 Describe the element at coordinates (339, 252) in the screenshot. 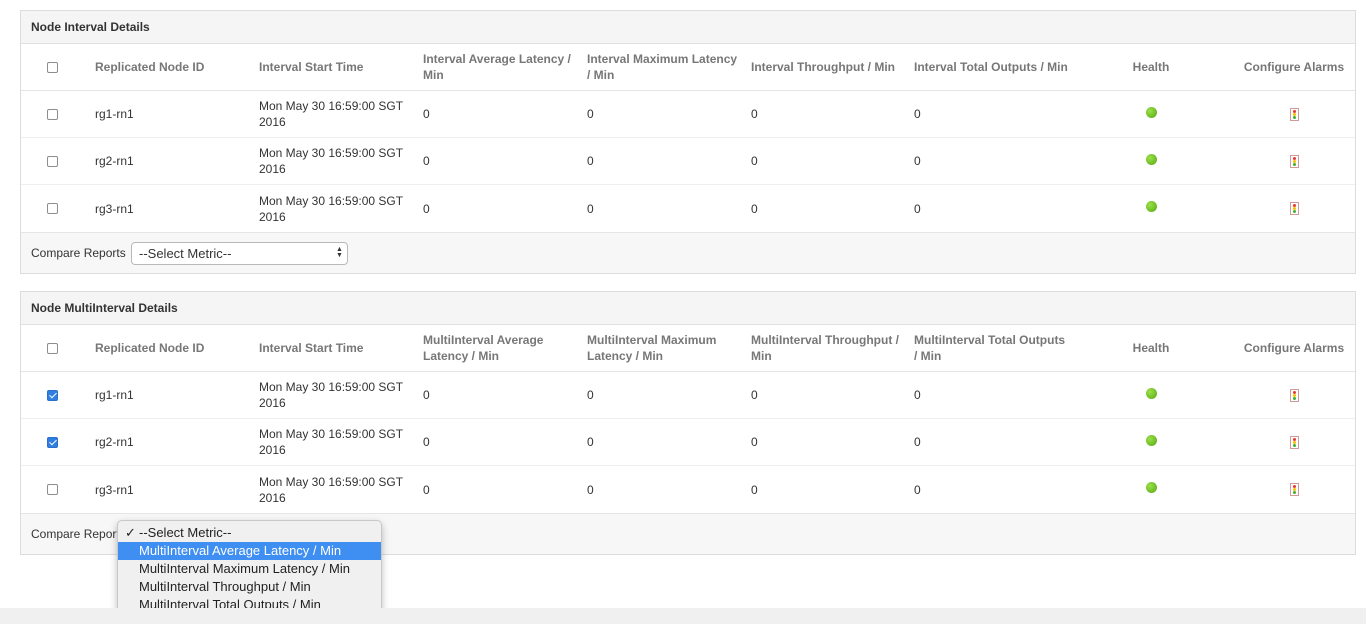

I see `select-arrows-icon: ▲ ▼` at that location.